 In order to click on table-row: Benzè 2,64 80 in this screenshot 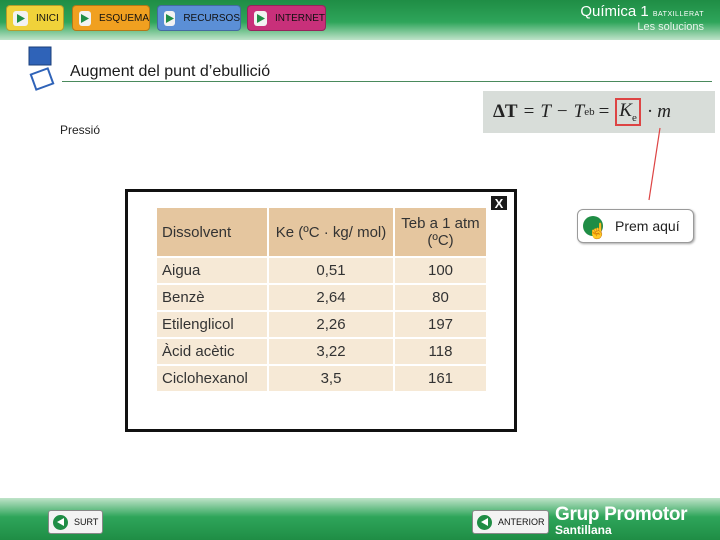, I will do `click(321, 297)`.